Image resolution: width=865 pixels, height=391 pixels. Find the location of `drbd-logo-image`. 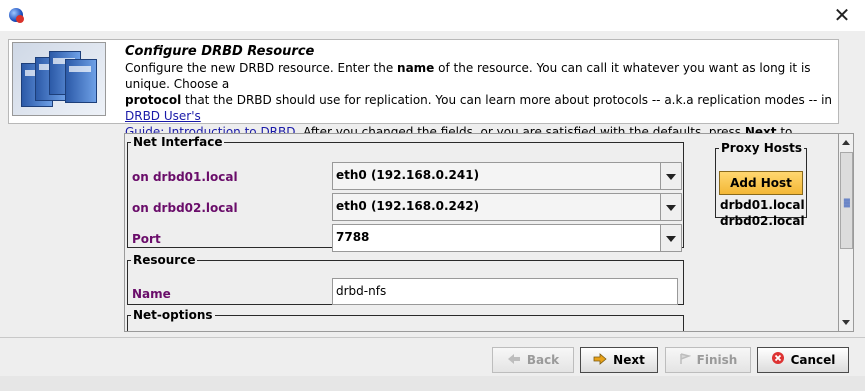

drbd-logo-image is located at coordinates (59, 79).